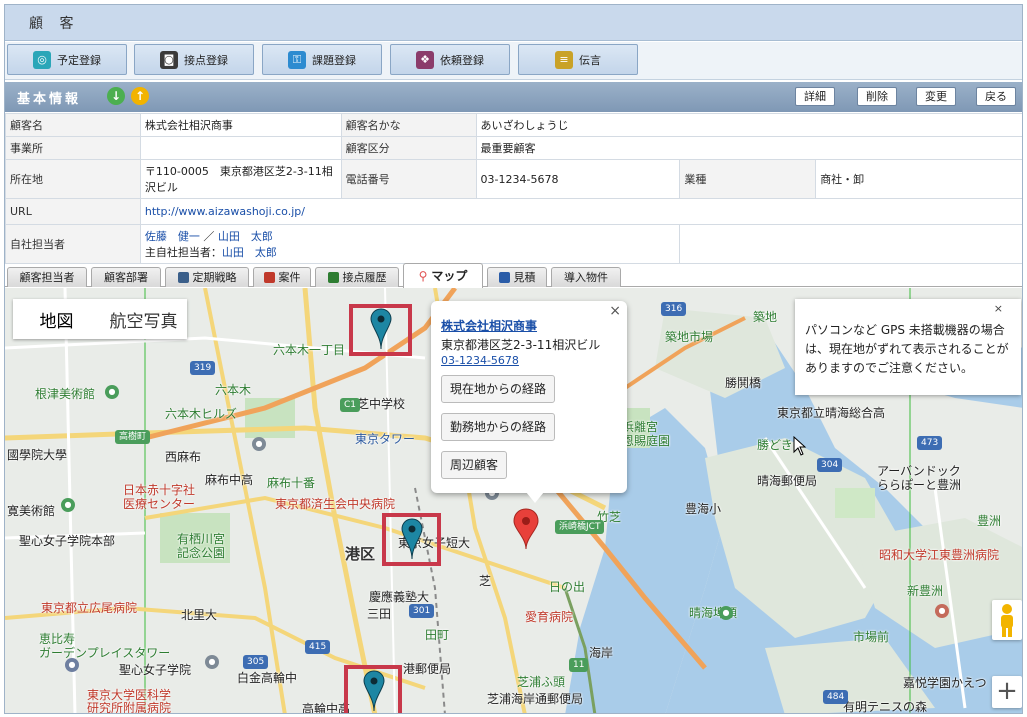 This screenshot has height=717, width=1027. What do you see at coordinates (350, 405) in the screenshot?
I see `route-c1-badge: C1` at bounding box center [350, 405].